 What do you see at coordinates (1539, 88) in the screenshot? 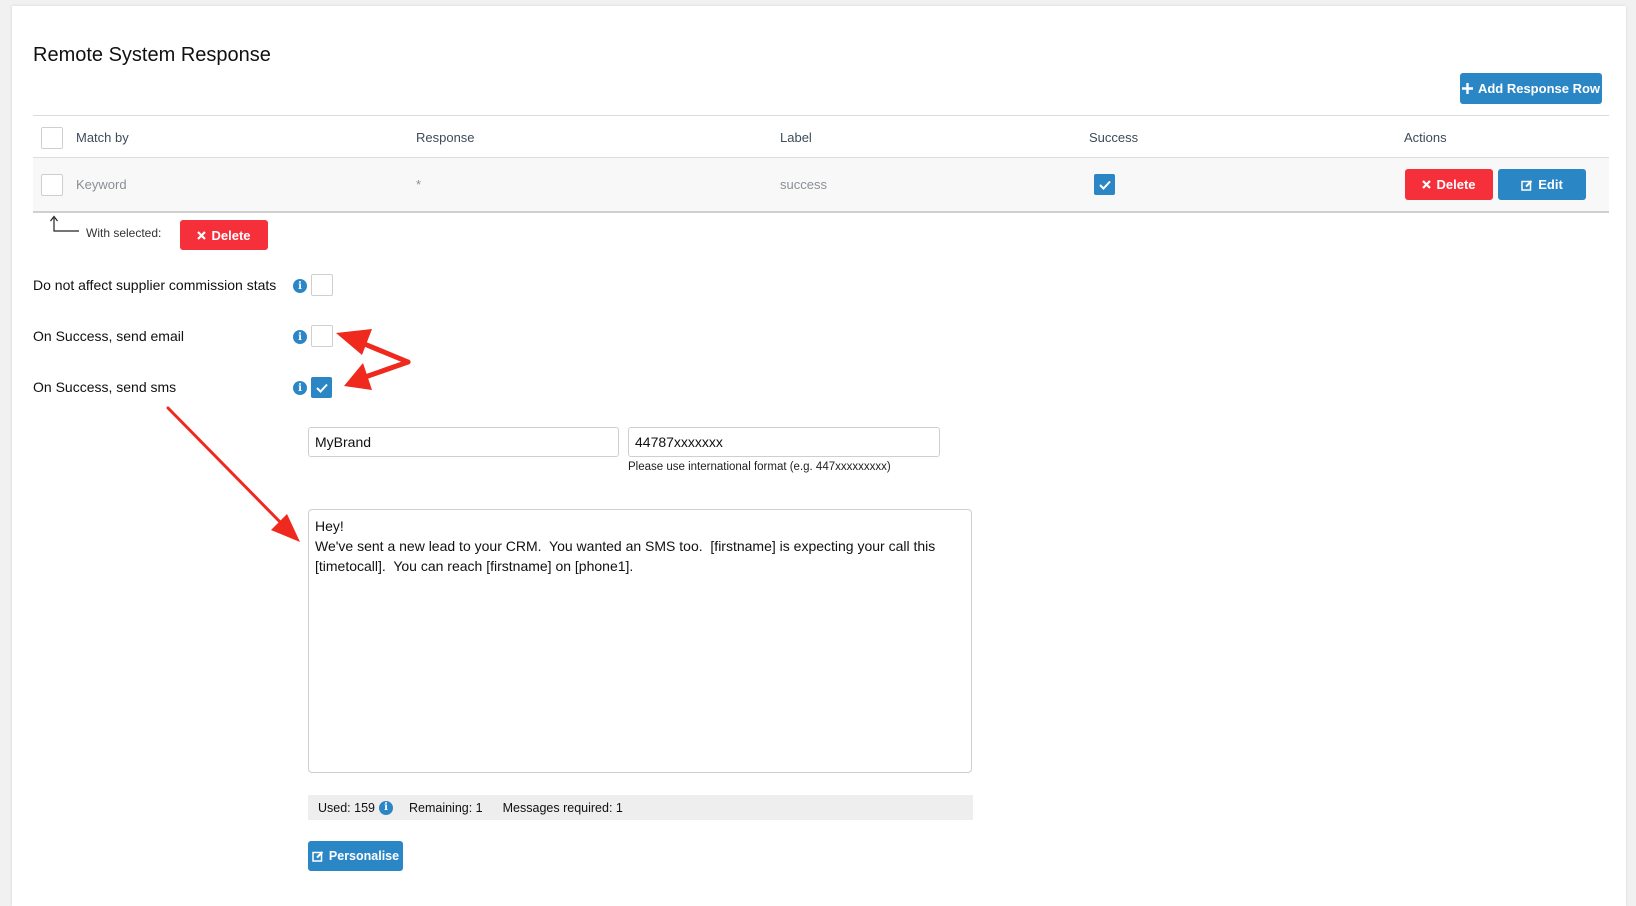
I see `add-response-row-label: Add Response Row` at bounding box center [1539, 88].